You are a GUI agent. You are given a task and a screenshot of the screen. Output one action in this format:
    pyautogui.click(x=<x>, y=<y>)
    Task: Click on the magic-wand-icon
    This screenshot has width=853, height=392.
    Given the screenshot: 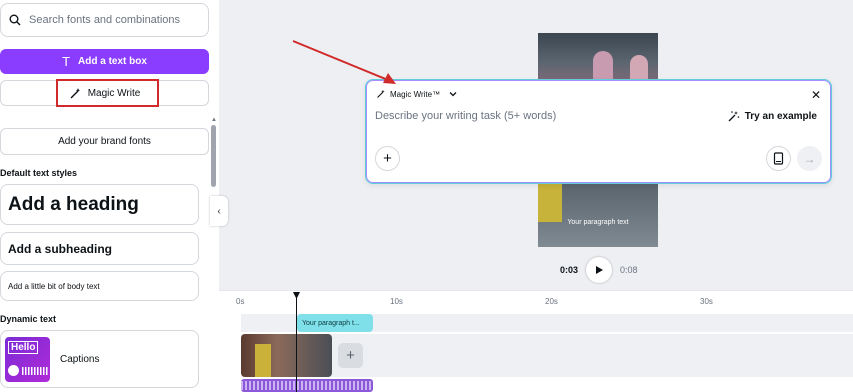 What is the action you would take?
    pyautogui.click(x=381, y=93)
    